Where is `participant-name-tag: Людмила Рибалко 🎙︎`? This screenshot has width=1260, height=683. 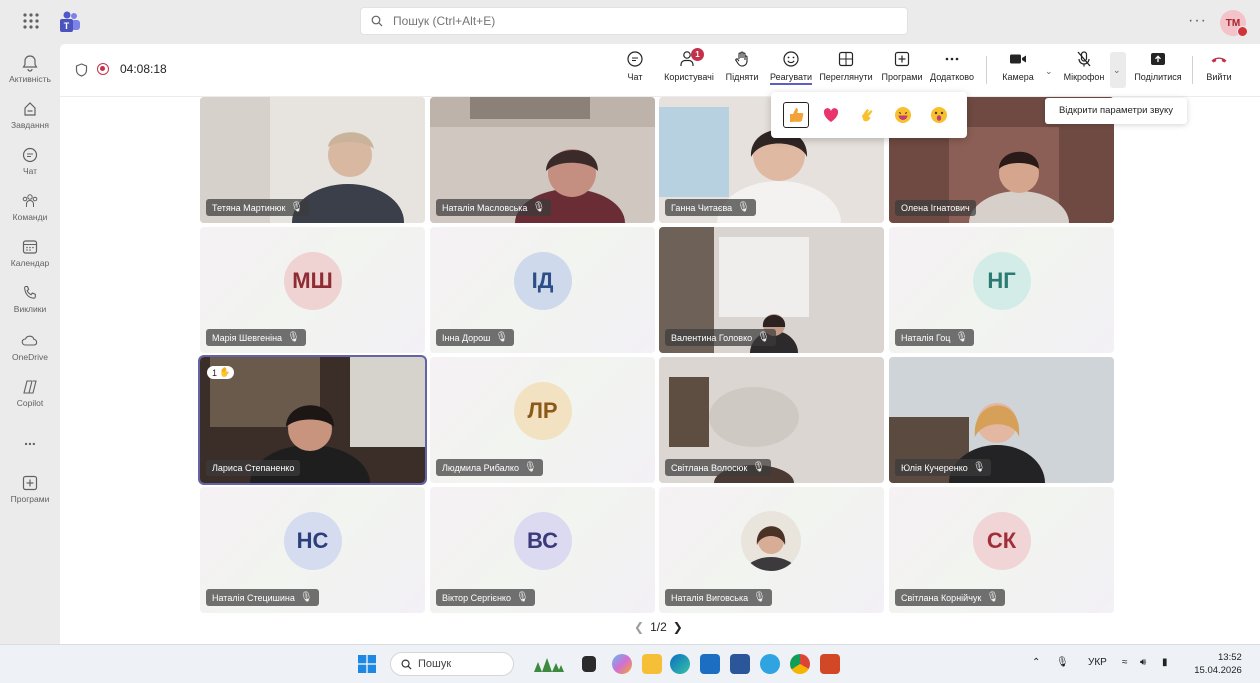
participant-name-tag: Людмила Рибалко 🎙︎ is located at coordinates (489, 467).